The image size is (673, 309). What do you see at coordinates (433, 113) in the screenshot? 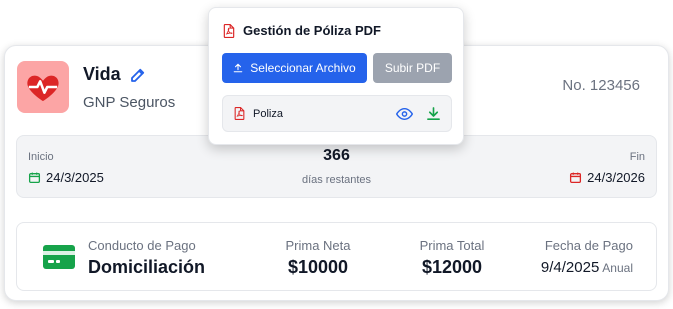
I see `download-icon` at bounding box center [433, 113].